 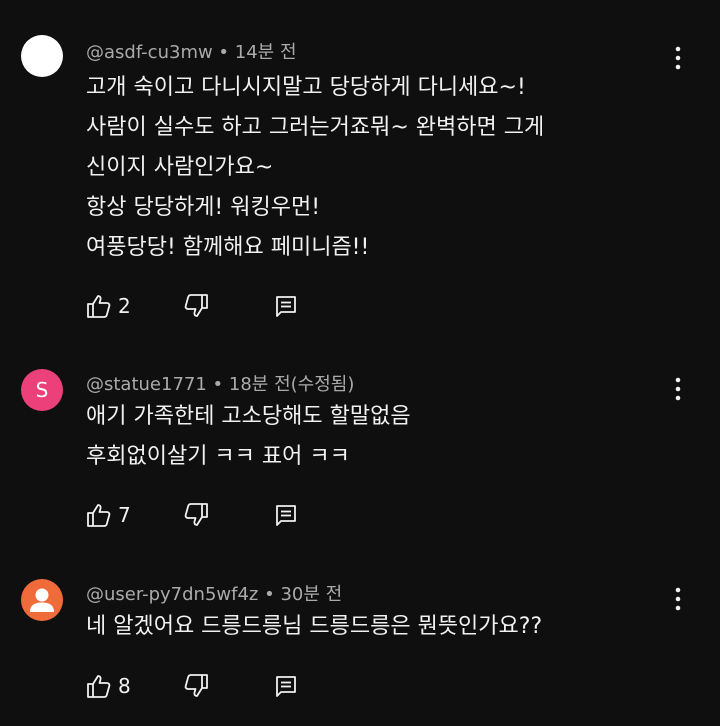 What do you see at coordinates (306, 87) in the screenshot?
I see `comment-line: 고개 숙이고 다니시지말고 당당하게 다니세요~!` at bounding box center [306, 87].